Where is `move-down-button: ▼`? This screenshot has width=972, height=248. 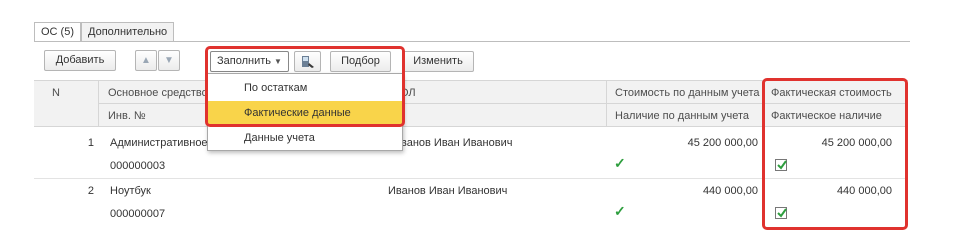 move-down-button: ▼ is located at coordinates (169, 60).